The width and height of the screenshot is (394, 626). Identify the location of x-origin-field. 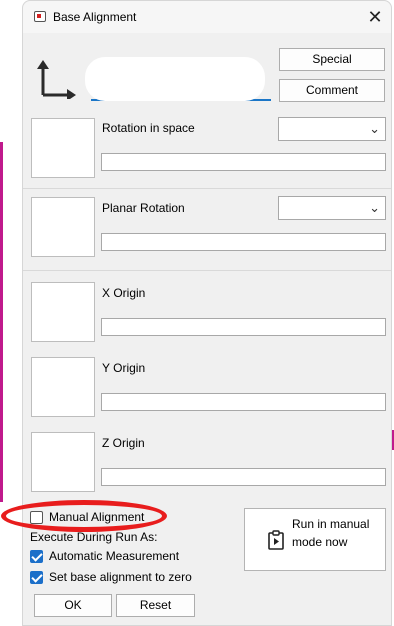
(243, 327).